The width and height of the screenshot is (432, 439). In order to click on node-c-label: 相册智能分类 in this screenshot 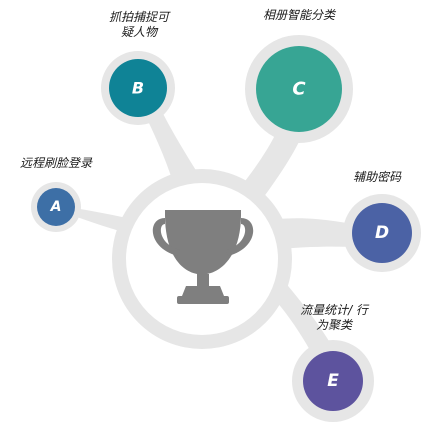, I will do `click(298, 15)`.